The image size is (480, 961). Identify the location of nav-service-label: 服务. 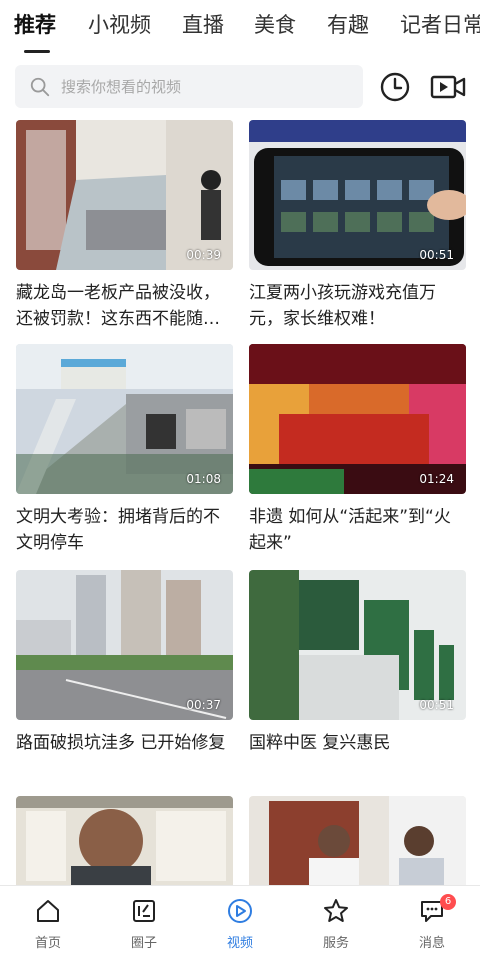
(335, 943).